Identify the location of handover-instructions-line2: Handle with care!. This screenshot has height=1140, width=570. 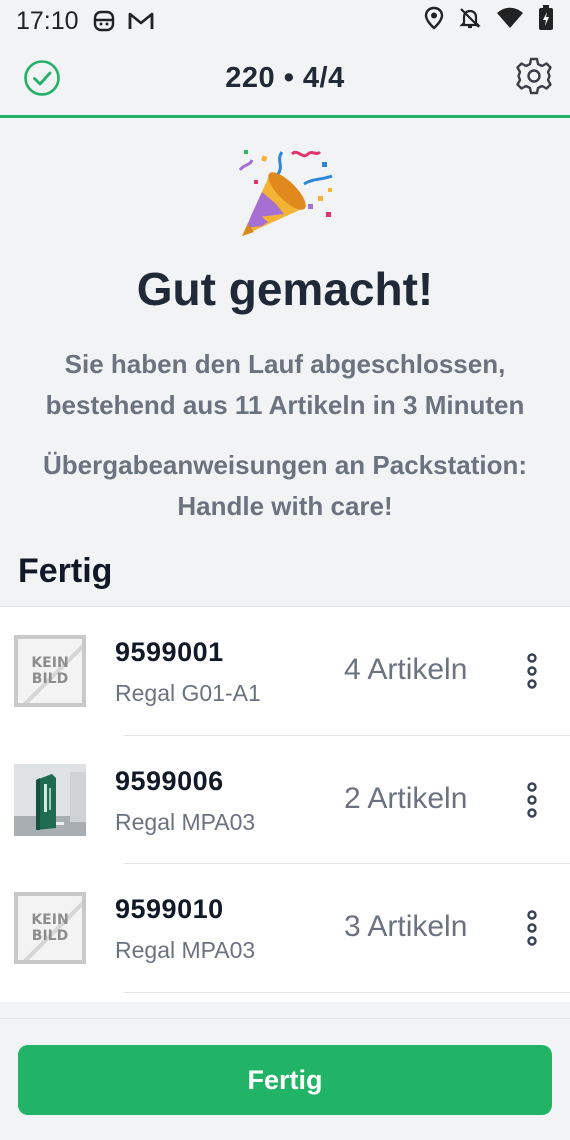
(285, 506).